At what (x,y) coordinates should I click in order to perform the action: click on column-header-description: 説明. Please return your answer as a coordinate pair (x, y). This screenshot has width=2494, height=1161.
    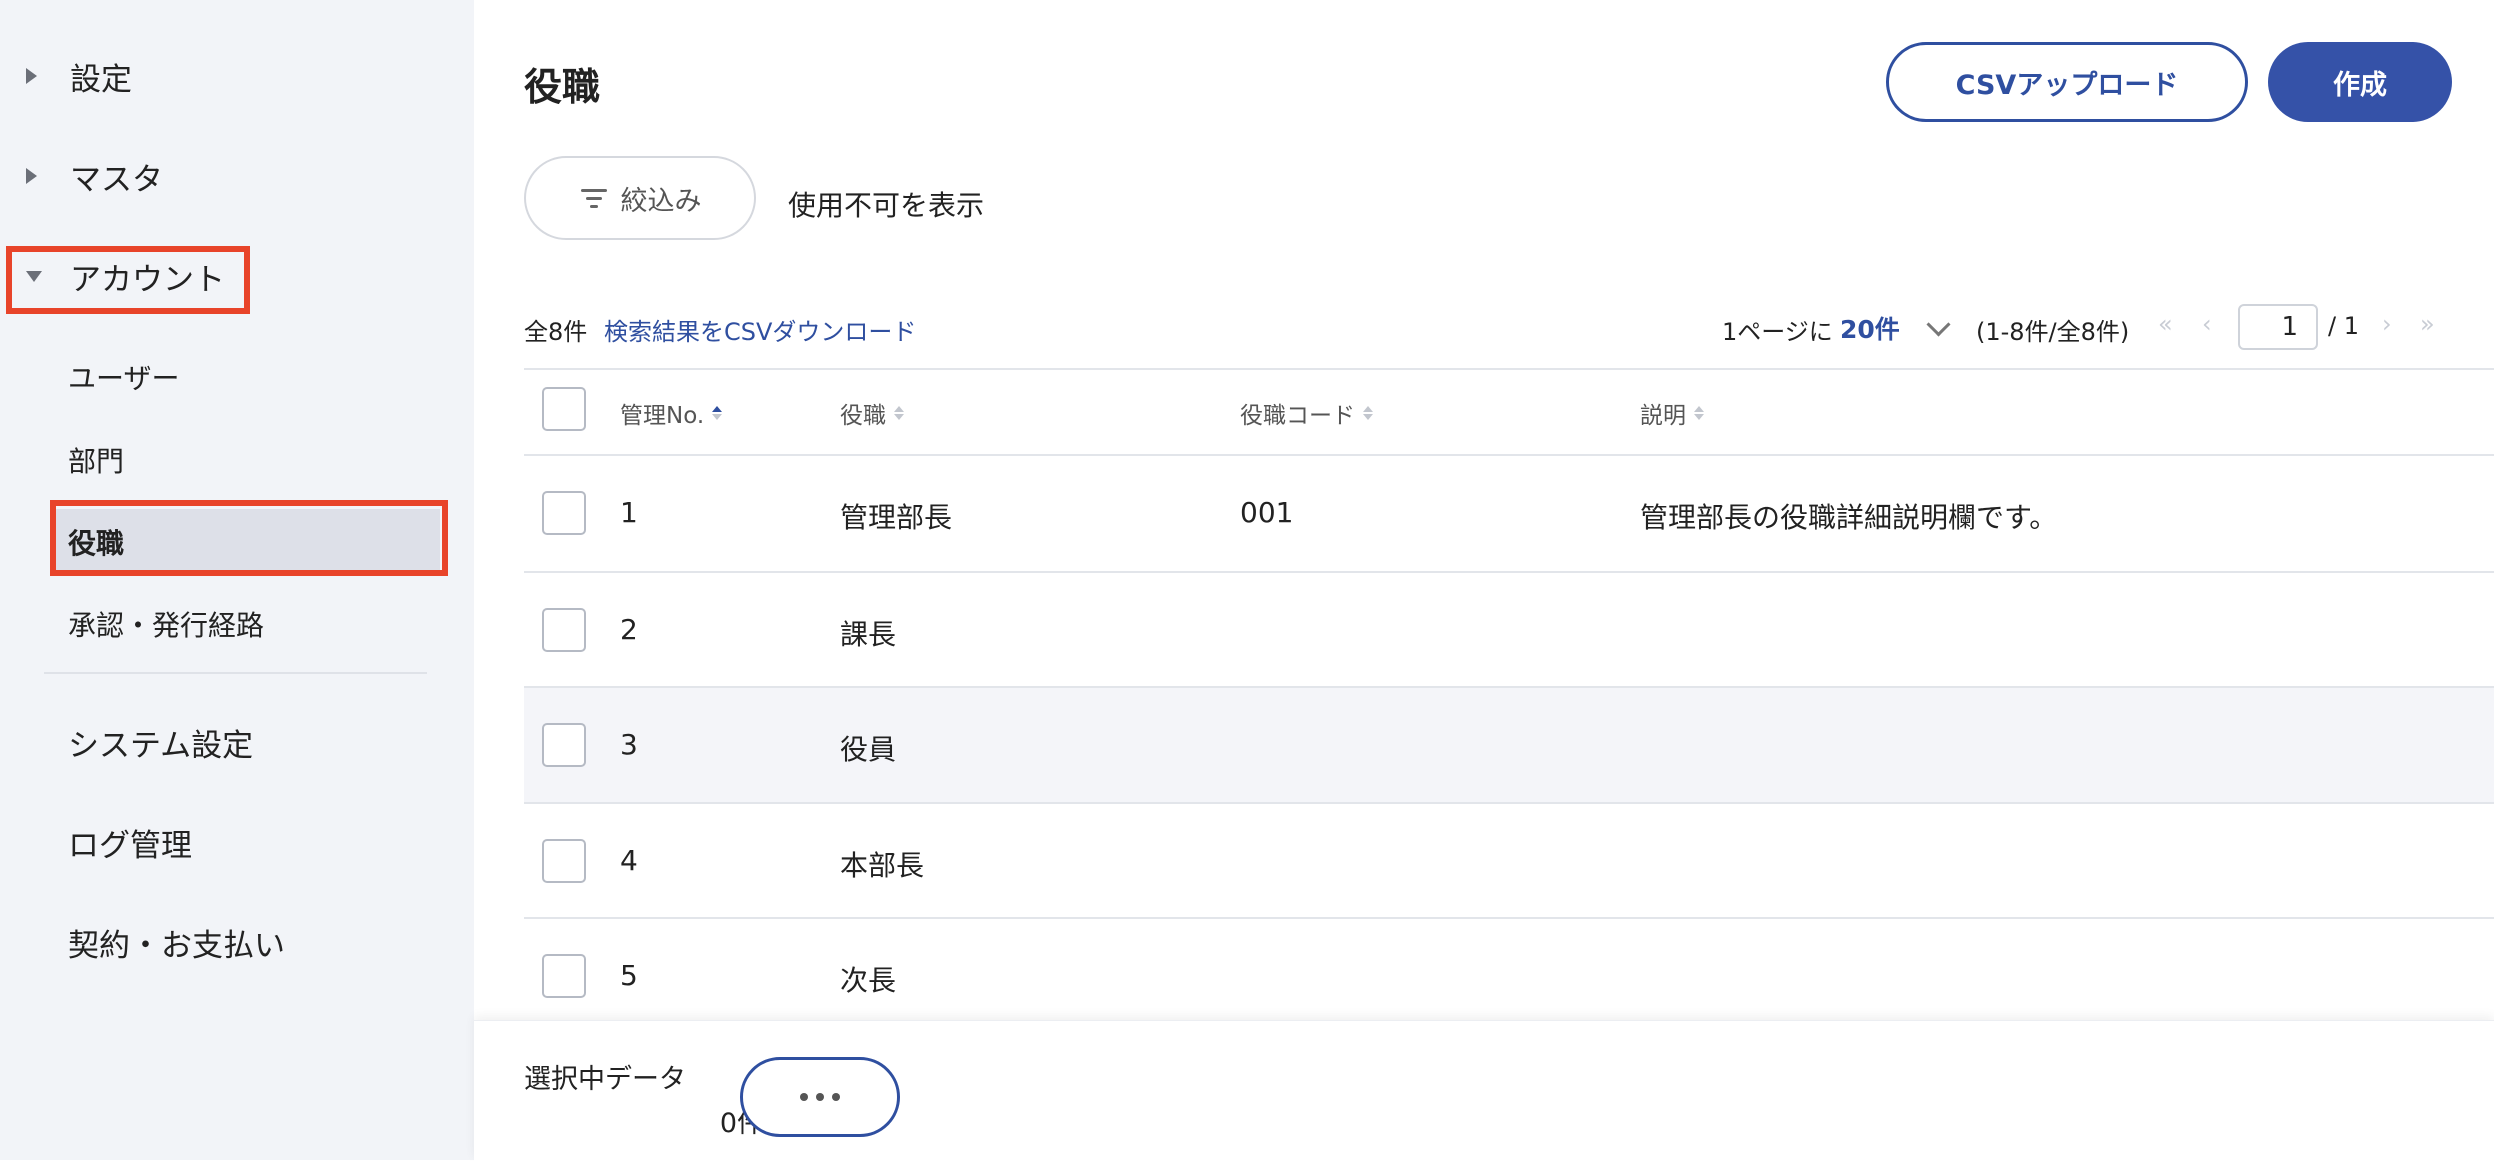
    Looking at the image, I should click on (1672, 413).